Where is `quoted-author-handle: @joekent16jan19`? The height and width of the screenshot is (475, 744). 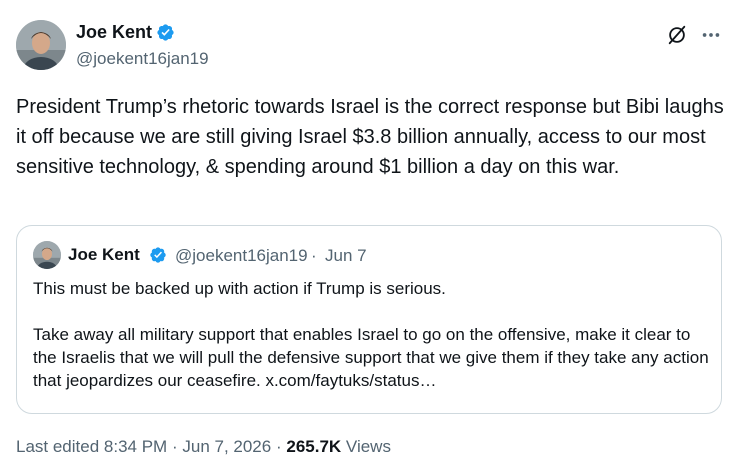 quoted-author-handle: @joekent16jan19 is located at coordinates (241, 256).